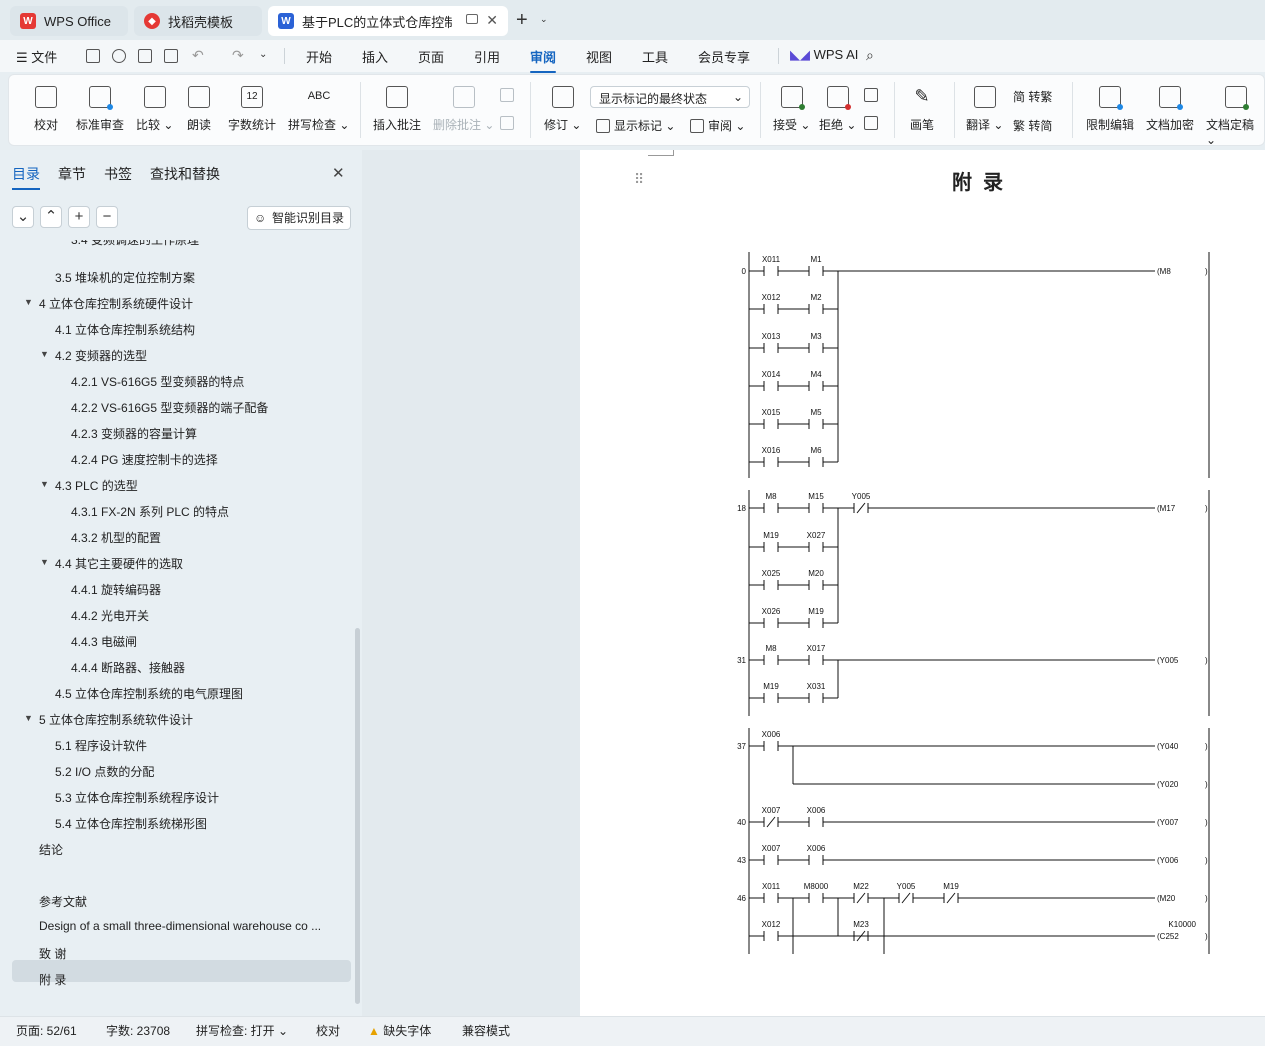 This screenshot has height=1046, width=1265. What do you see at coordinates (1110, 109) in the screenshot?
I see `restrict-edit-button: 限制编辑` at bounding box center [1110, 109].